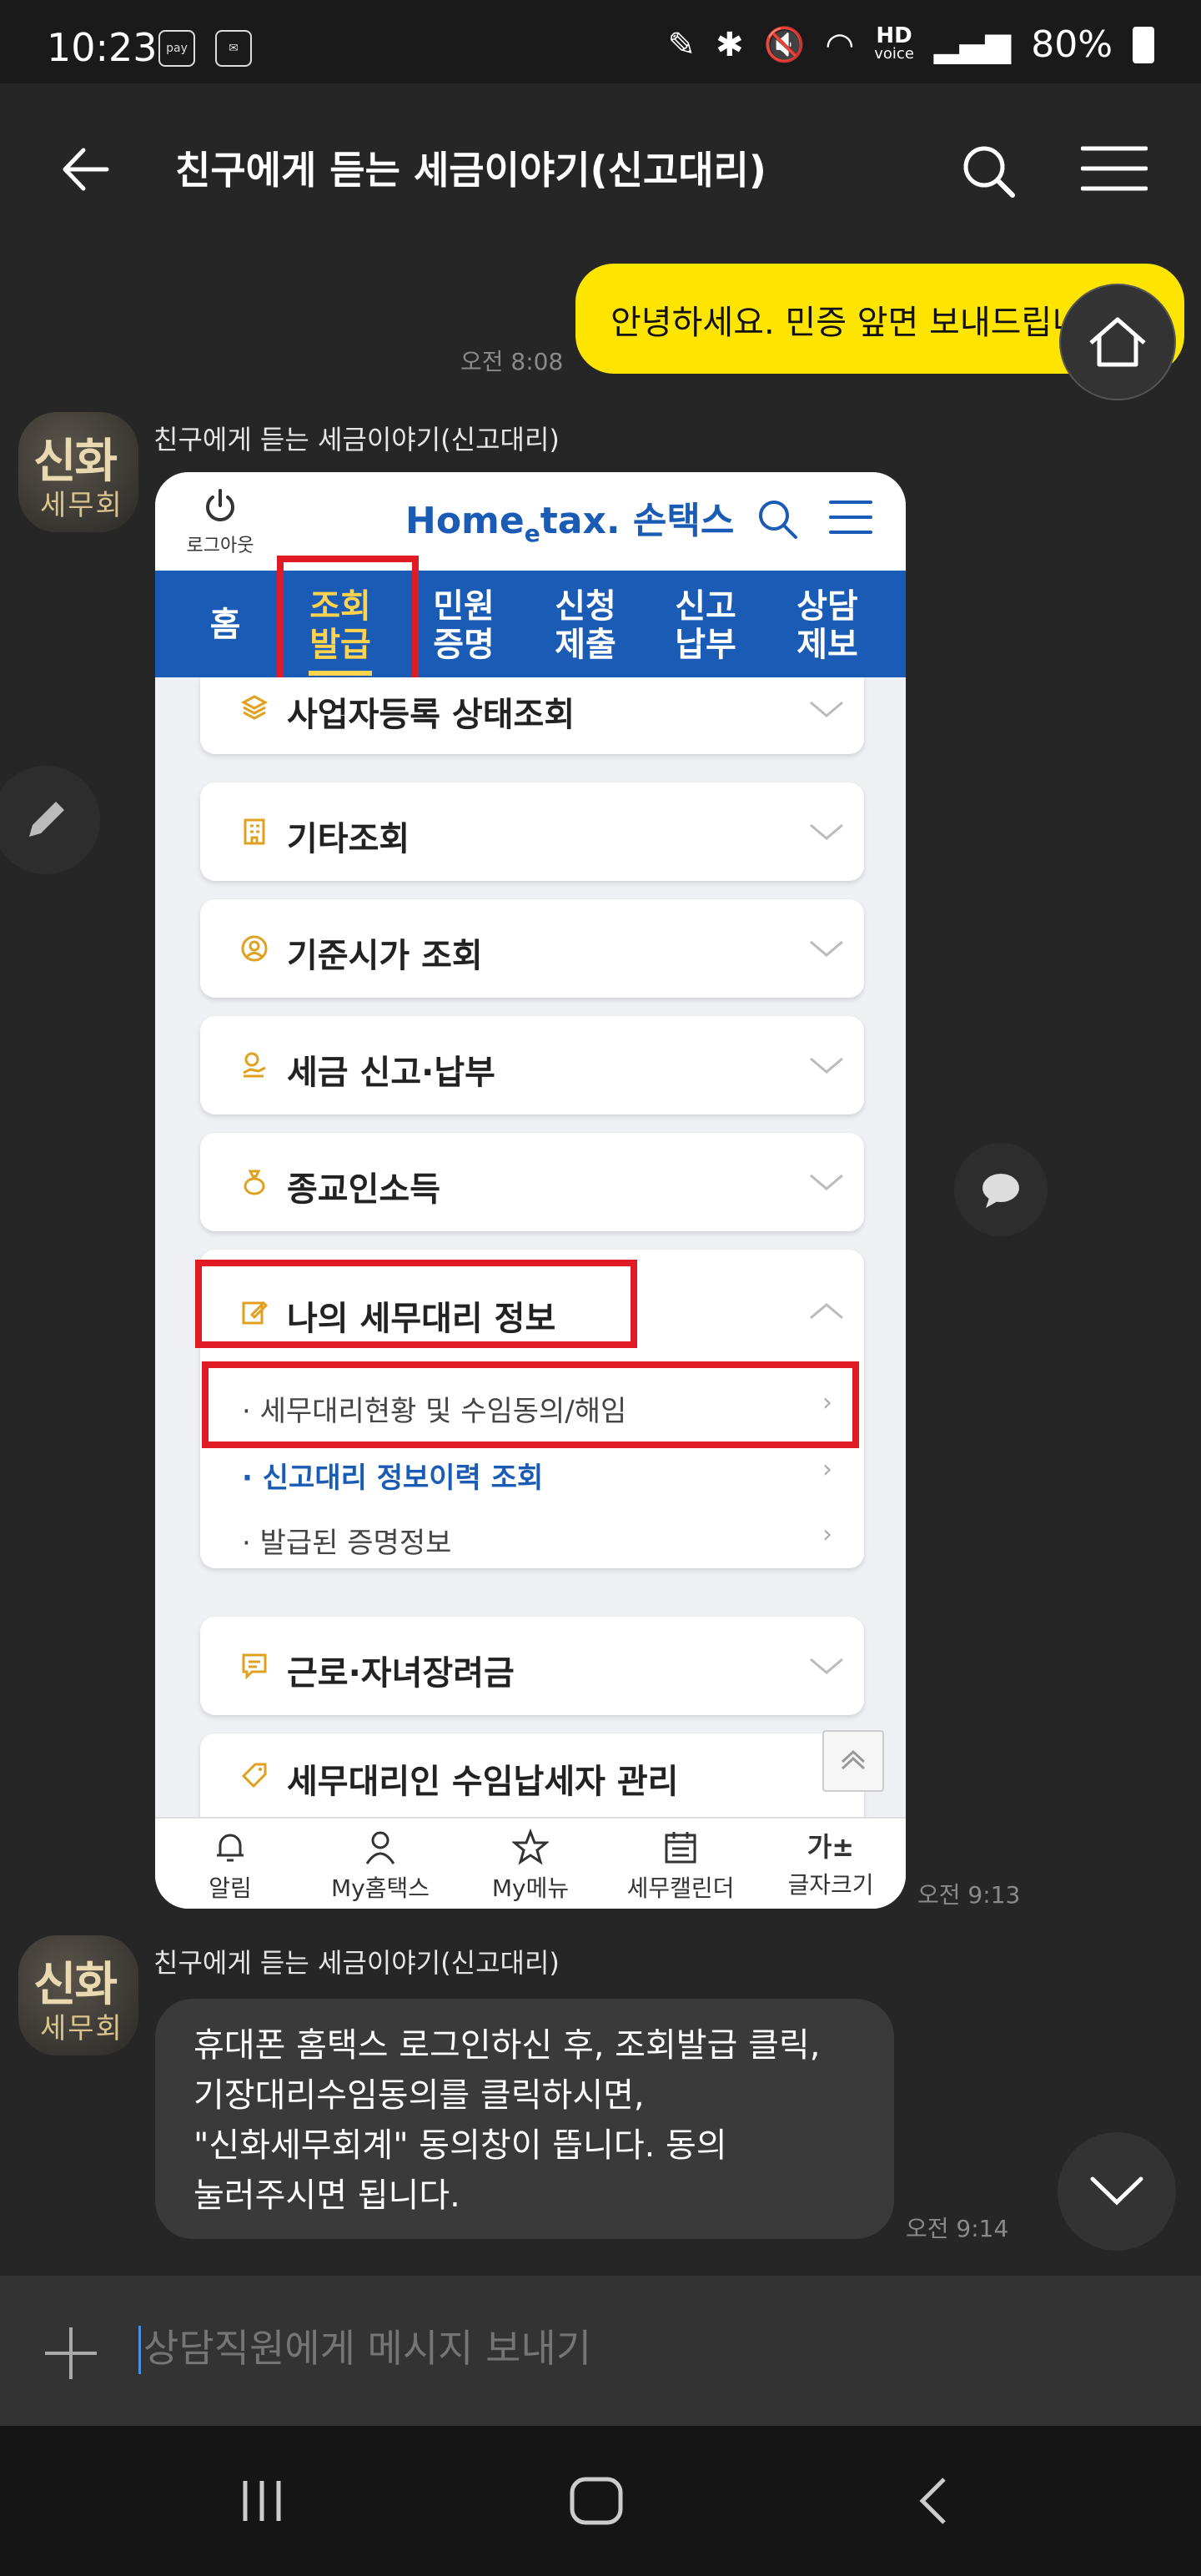 The image size is (1201, 2576). I want to click on menu-button, so click(1114, 170).